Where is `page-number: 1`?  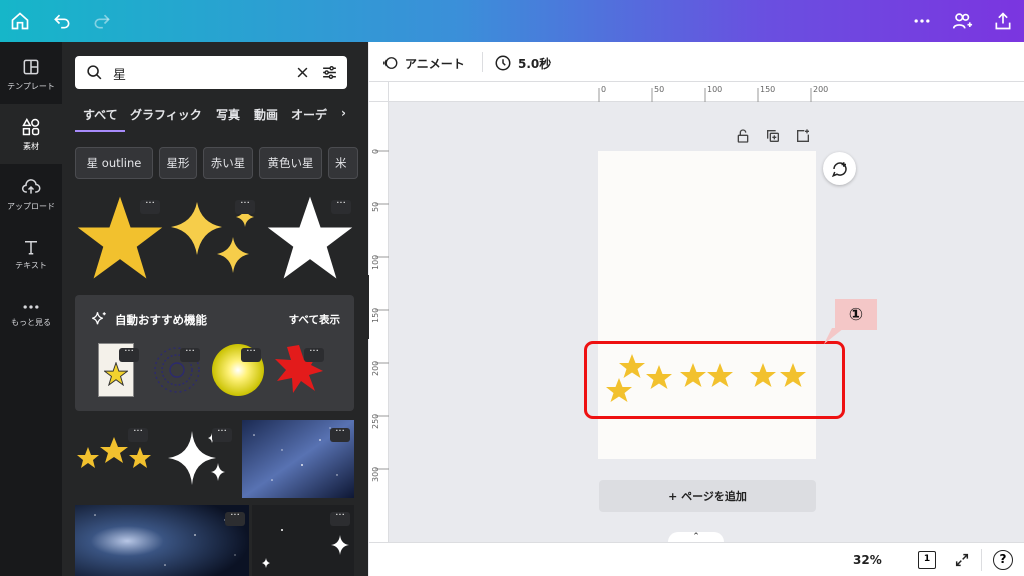 page-number: 1 is located at coordinates (927, 559).